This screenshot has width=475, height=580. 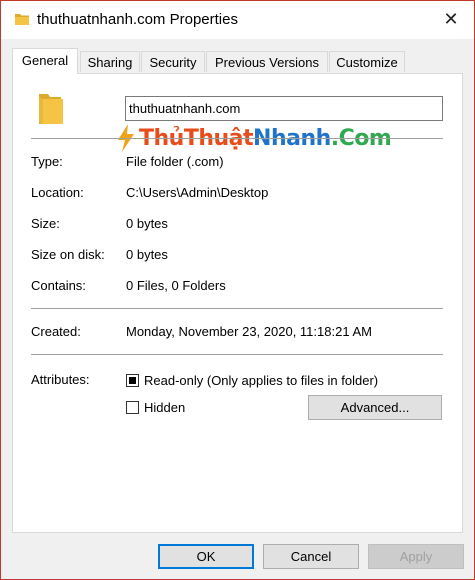 What do you see at coordinates (197, 192) in the screenshot?
I see `location-value: C:\Users\Admin\Desktop` at bounding box center [197, 192].